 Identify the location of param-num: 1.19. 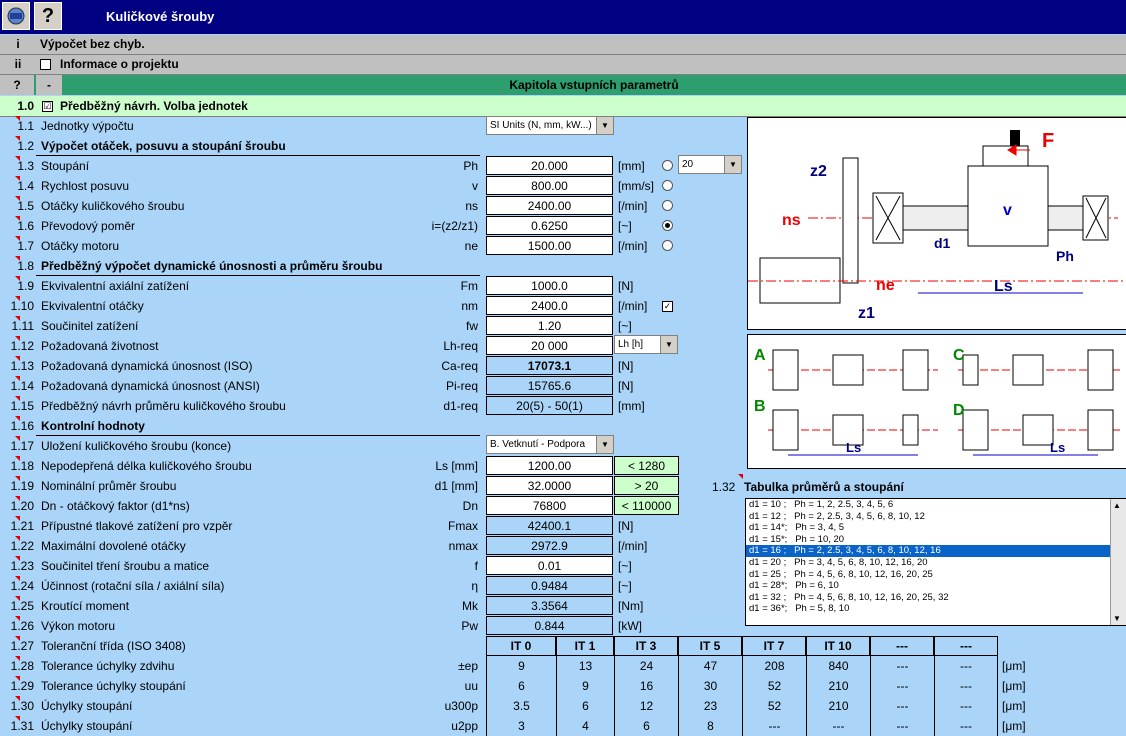
(22, 486).